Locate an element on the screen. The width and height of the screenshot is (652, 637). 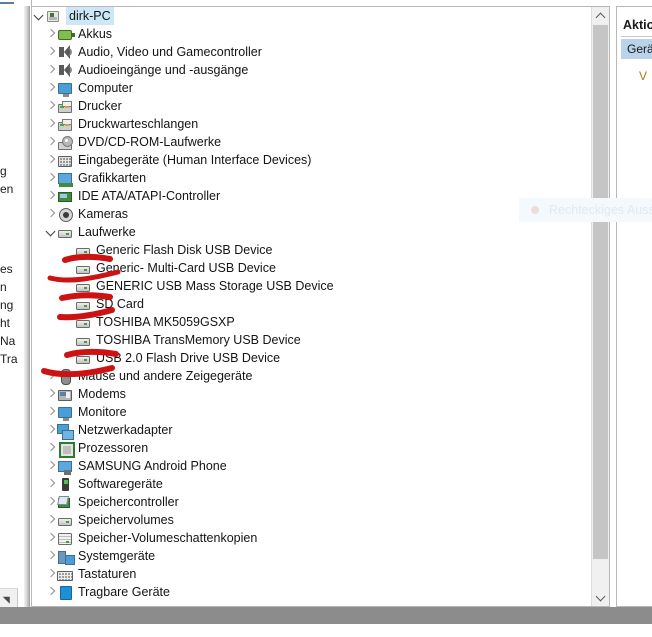
tree-item-eingabeger-te-human-interface-devices: Eingabegeräte (Human Interface Devices) is located at coordinates (312, 160).